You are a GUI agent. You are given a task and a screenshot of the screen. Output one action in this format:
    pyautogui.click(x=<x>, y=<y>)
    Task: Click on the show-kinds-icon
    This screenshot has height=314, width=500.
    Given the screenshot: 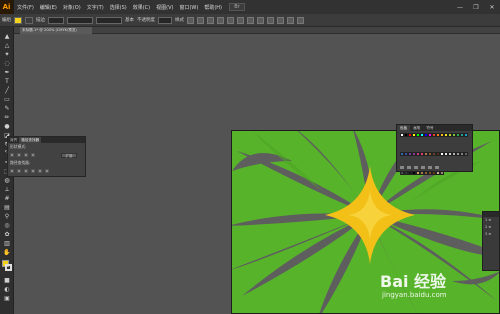 What is the action you would take?
    pyautogui.click(x=409, y=167)
    